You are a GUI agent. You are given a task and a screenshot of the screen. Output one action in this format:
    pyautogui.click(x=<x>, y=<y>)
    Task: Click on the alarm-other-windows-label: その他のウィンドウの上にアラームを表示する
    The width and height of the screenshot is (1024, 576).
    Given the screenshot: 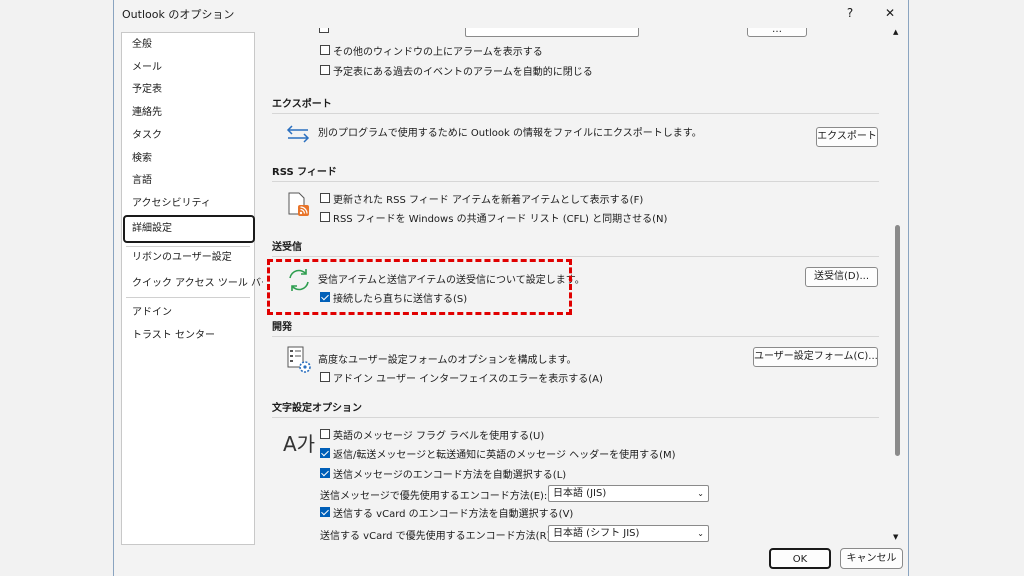 What is the action you would take?
    pyautogui.click(x=438, y=52)
    